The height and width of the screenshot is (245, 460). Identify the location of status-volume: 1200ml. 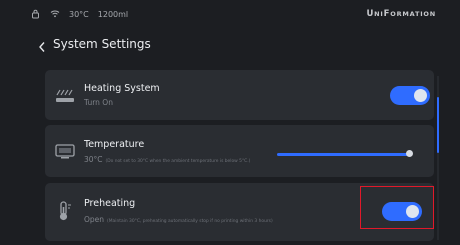
(113, 14).